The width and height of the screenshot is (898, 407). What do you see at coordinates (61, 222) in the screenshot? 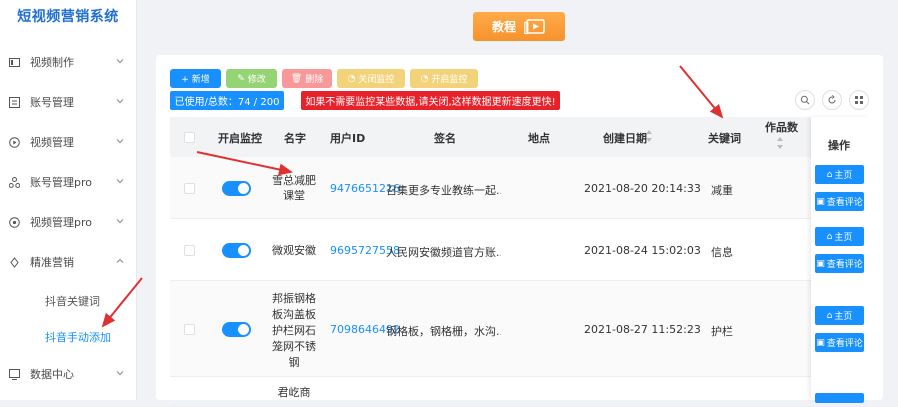
I see `sidebar-item-label: 视频管理pro` at bounding box center [61, 222].